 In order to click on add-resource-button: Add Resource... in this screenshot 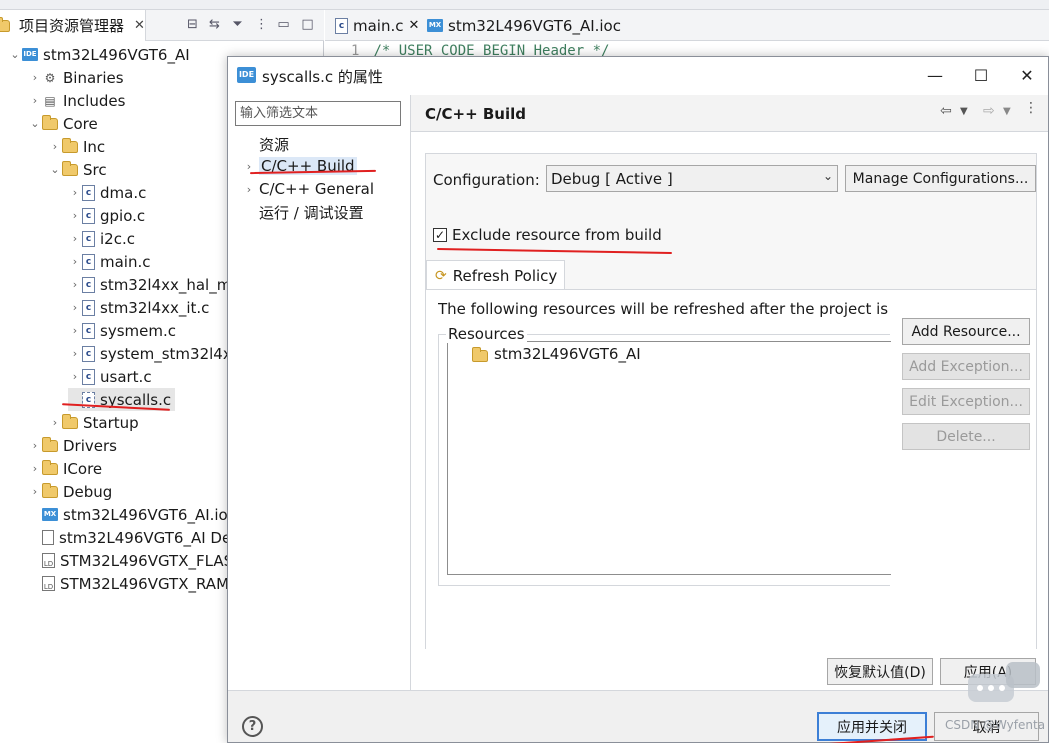, I will do `click(966, 331)`.